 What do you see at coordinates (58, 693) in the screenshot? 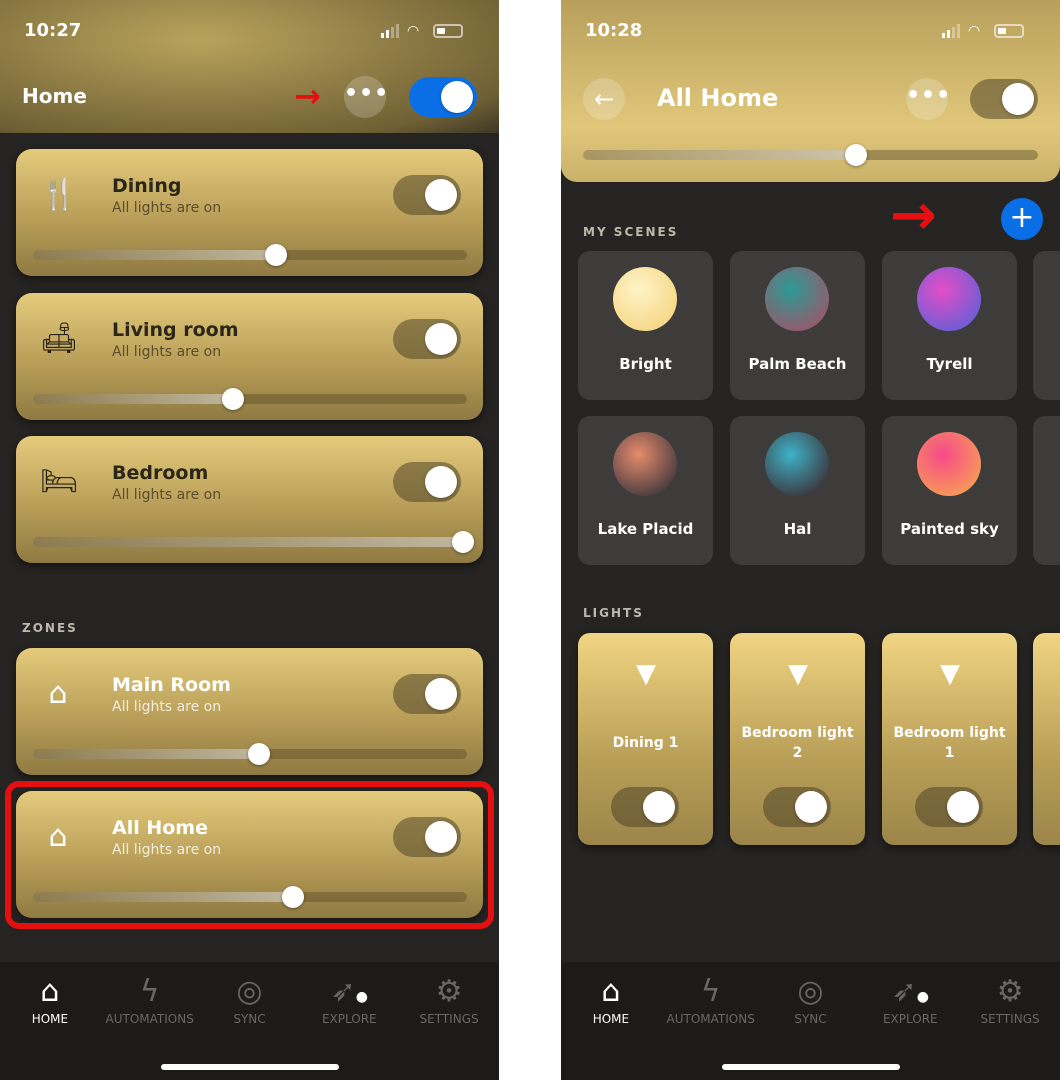
I see `house-icon: ⌂` at bounding box center [58, 693].